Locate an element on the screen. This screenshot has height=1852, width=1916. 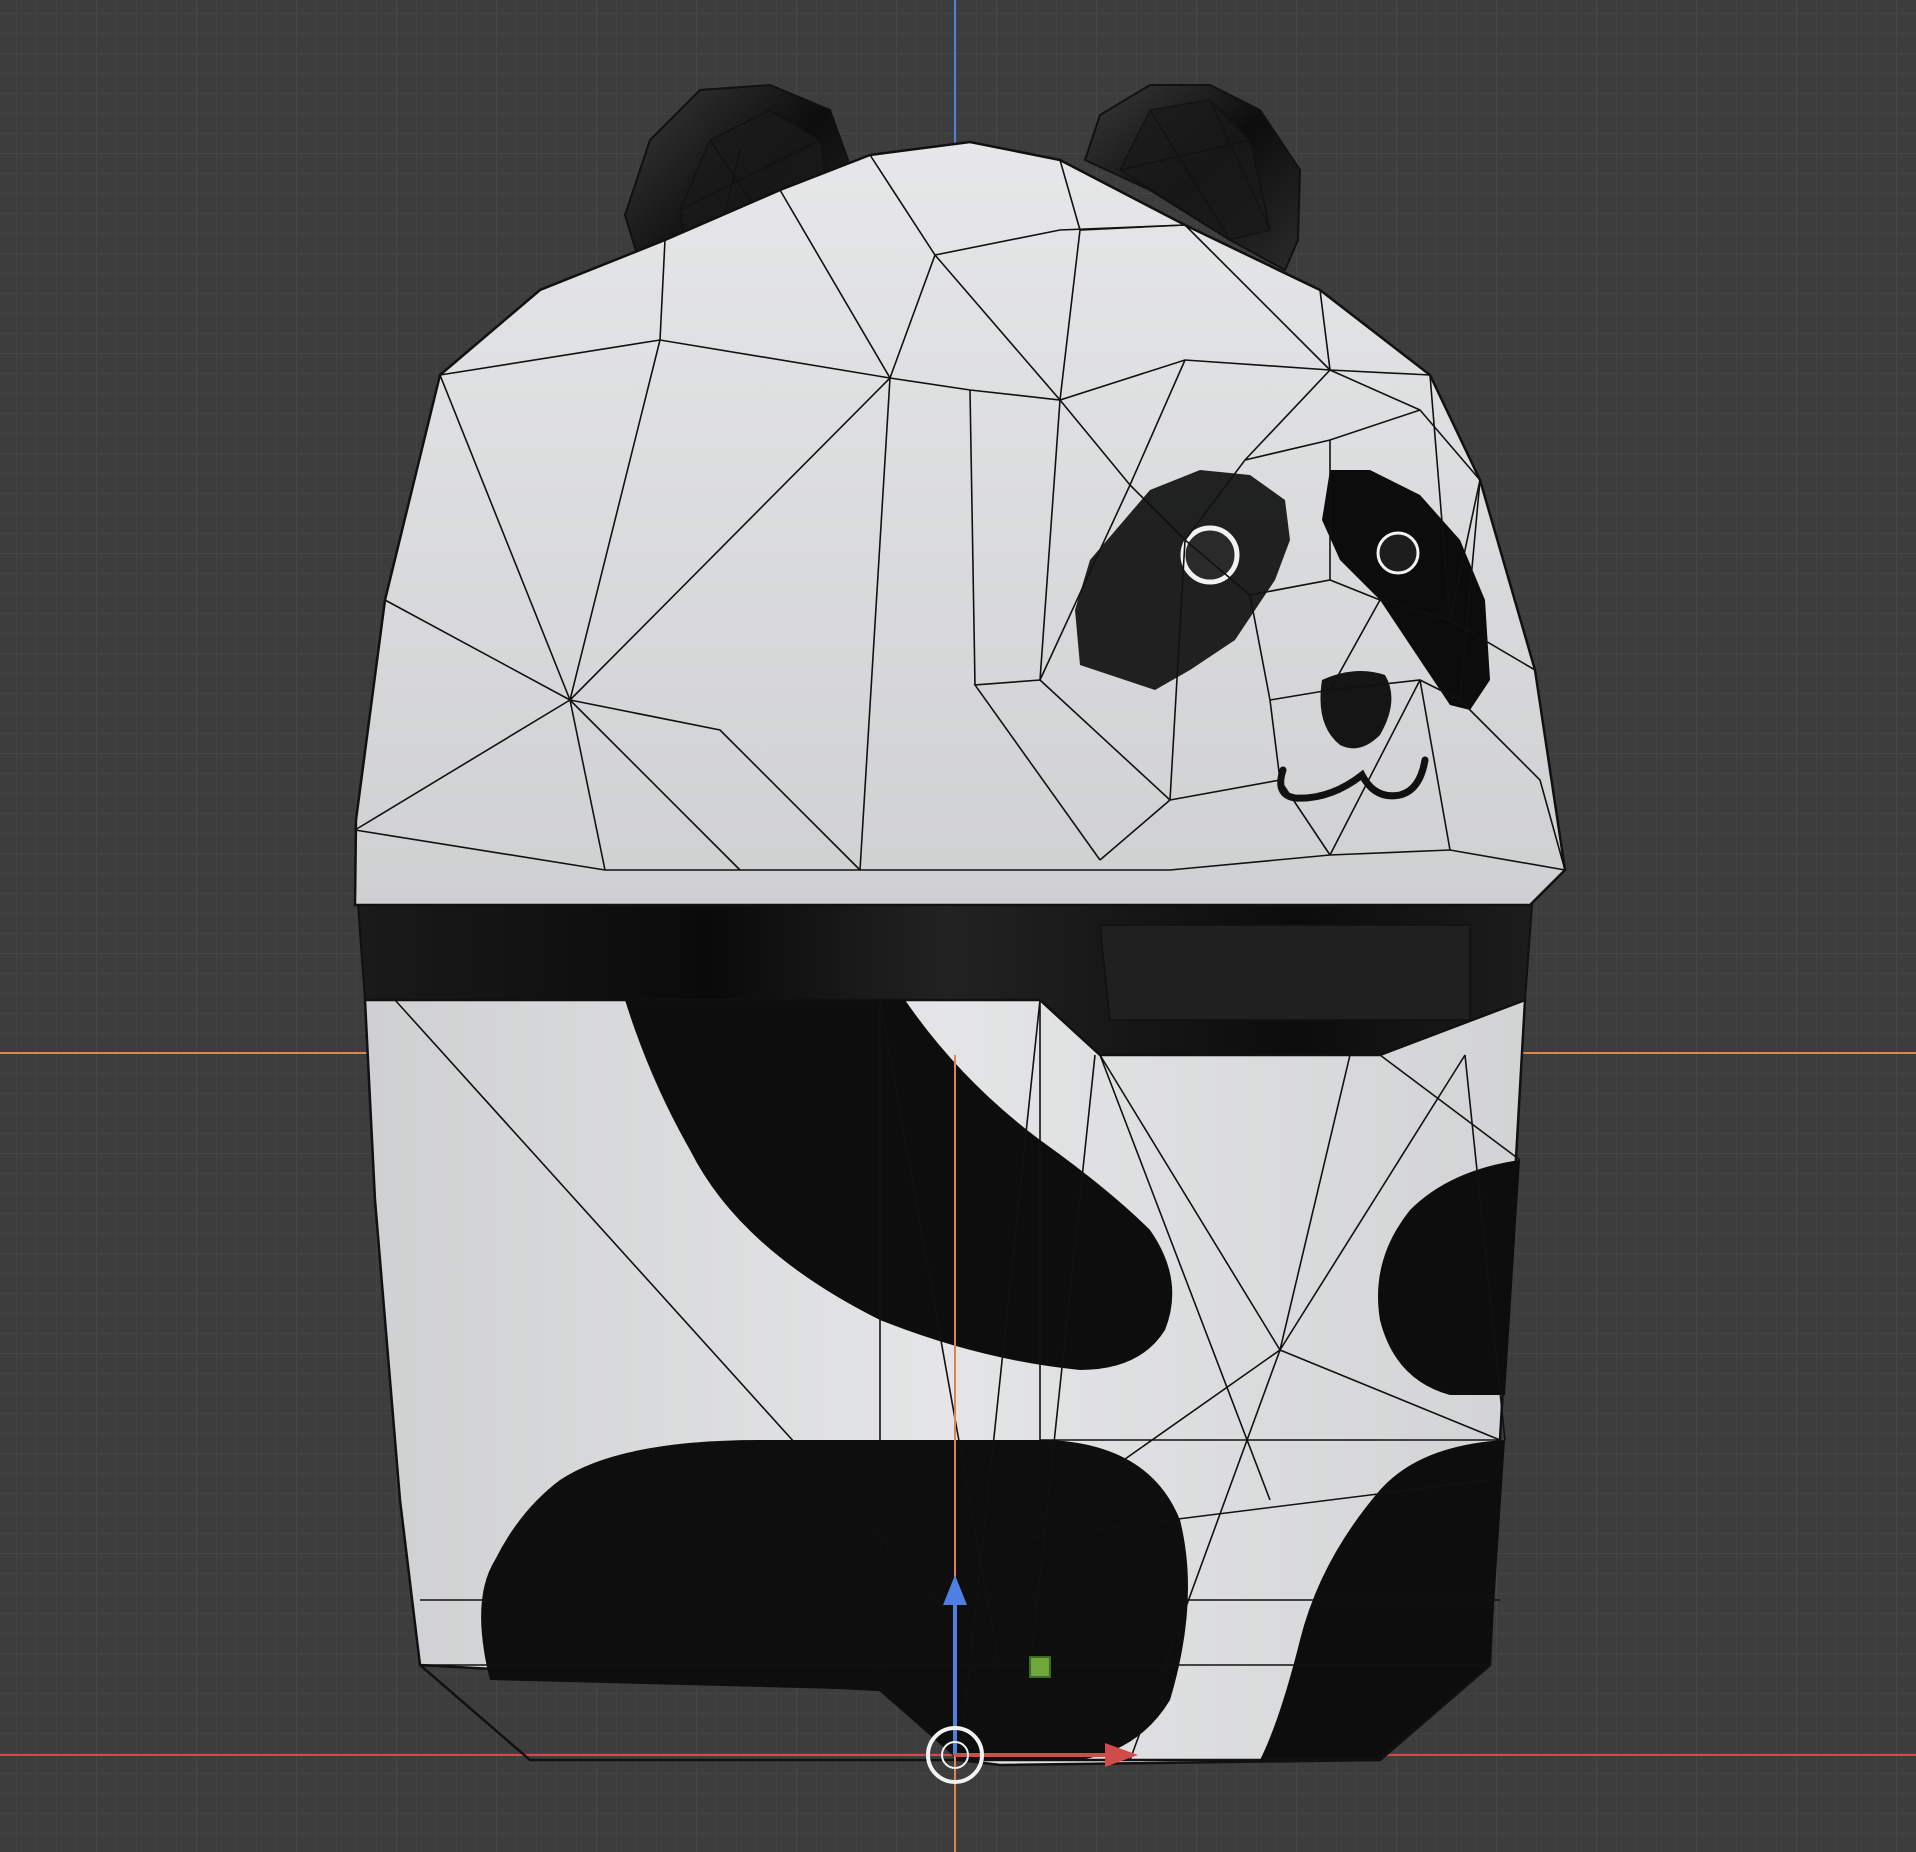
collar-inset is located at coordinates (1285, 972).